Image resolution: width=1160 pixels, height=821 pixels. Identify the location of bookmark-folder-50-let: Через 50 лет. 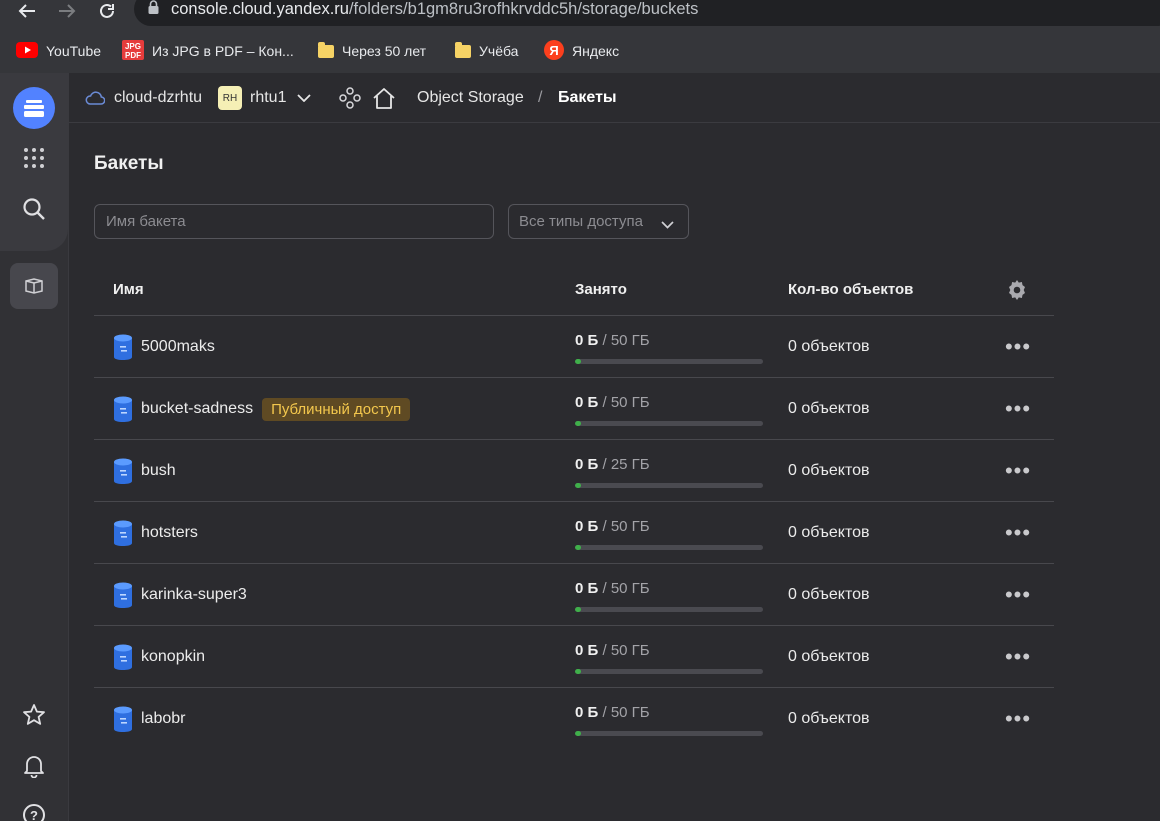
(372, 51).